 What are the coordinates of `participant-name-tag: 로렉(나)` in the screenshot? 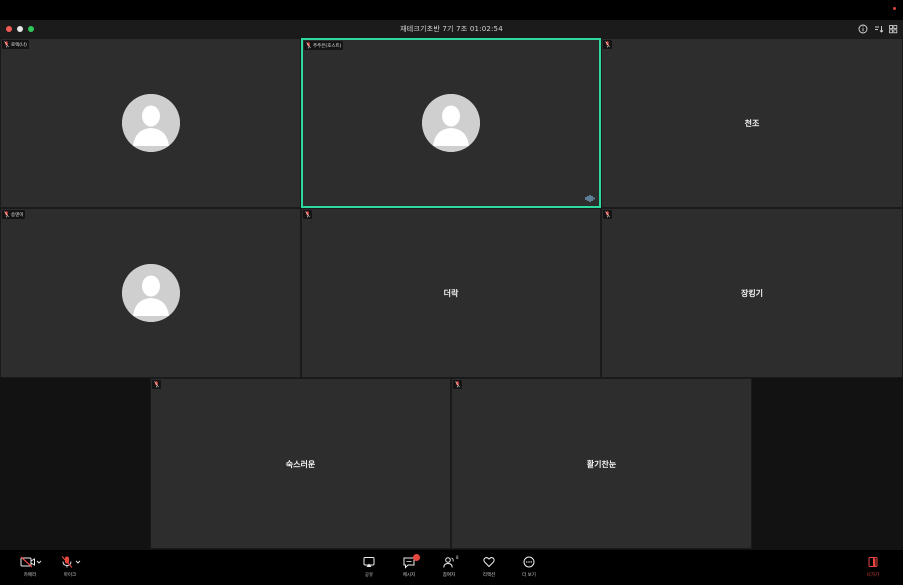 It's located at (15, 44).